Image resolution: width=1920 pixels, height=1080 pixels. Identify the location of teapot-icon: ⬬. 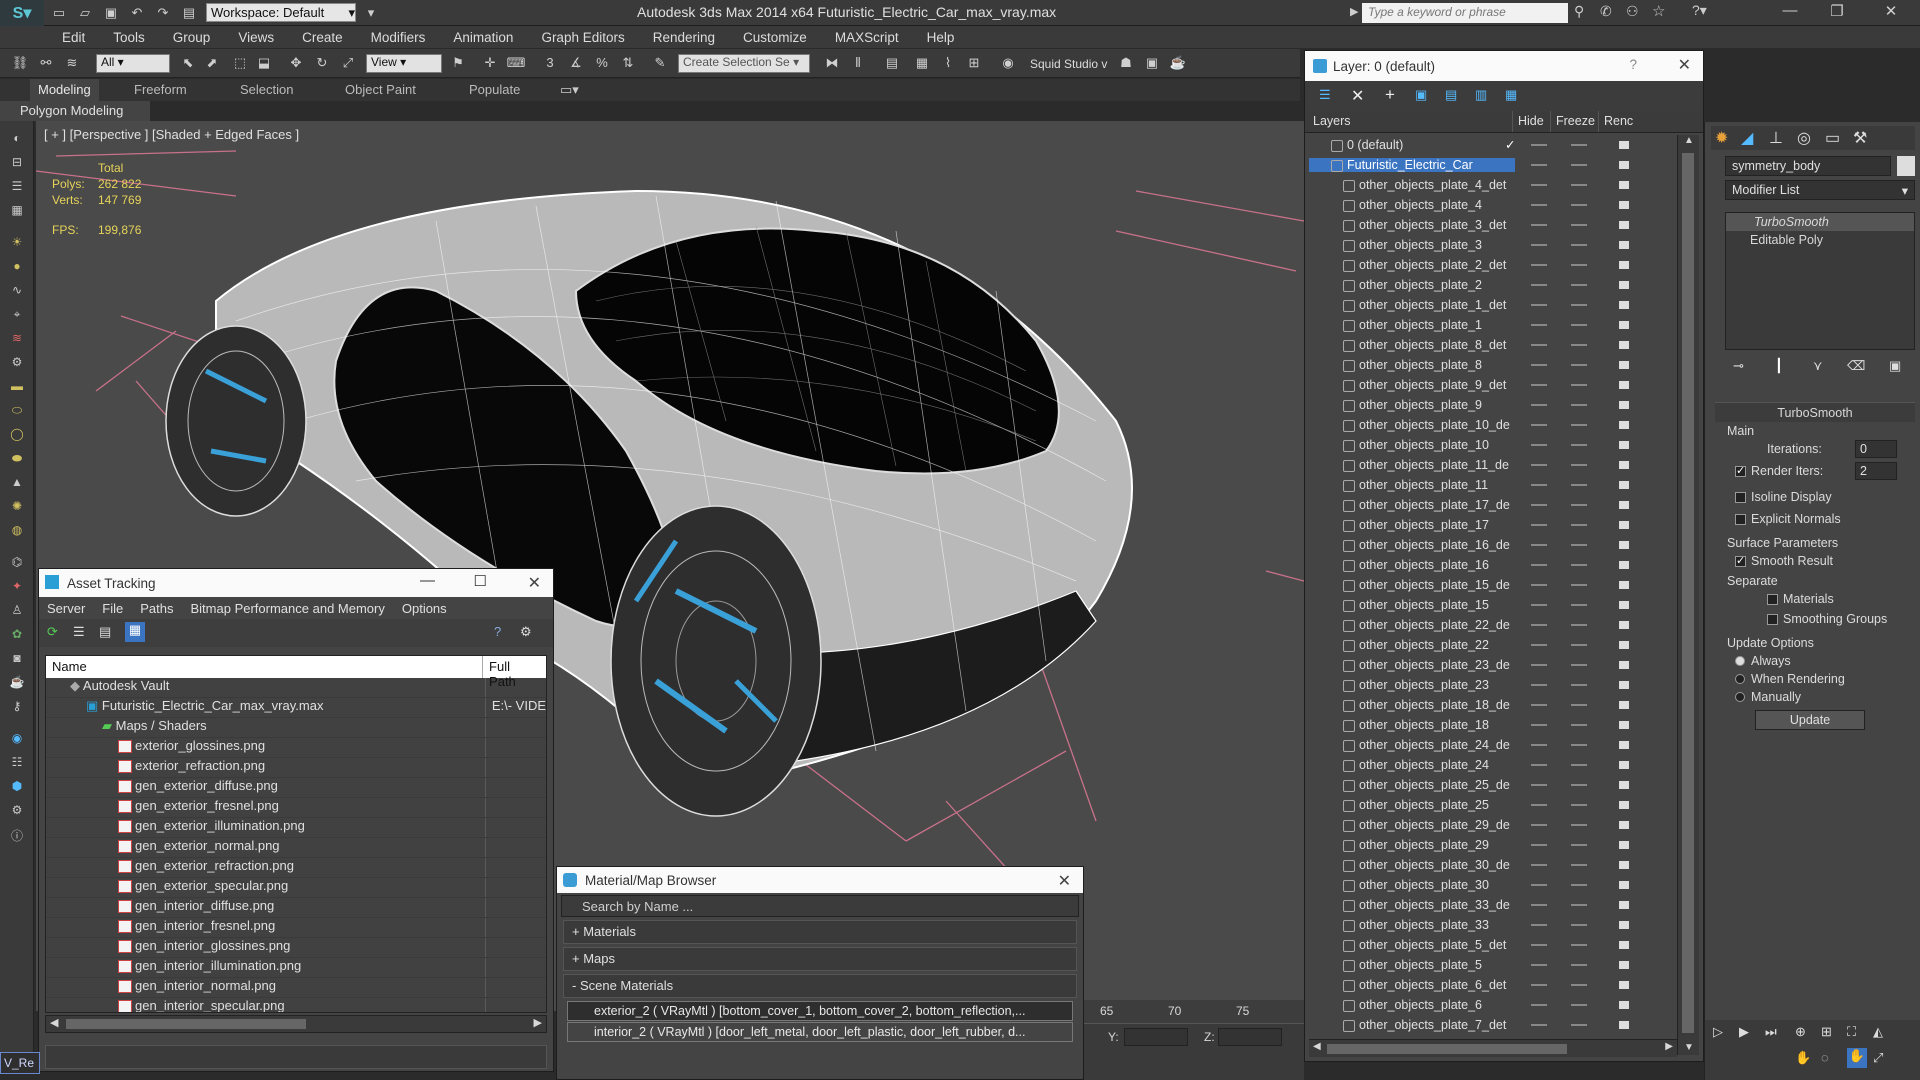
(17, 460).